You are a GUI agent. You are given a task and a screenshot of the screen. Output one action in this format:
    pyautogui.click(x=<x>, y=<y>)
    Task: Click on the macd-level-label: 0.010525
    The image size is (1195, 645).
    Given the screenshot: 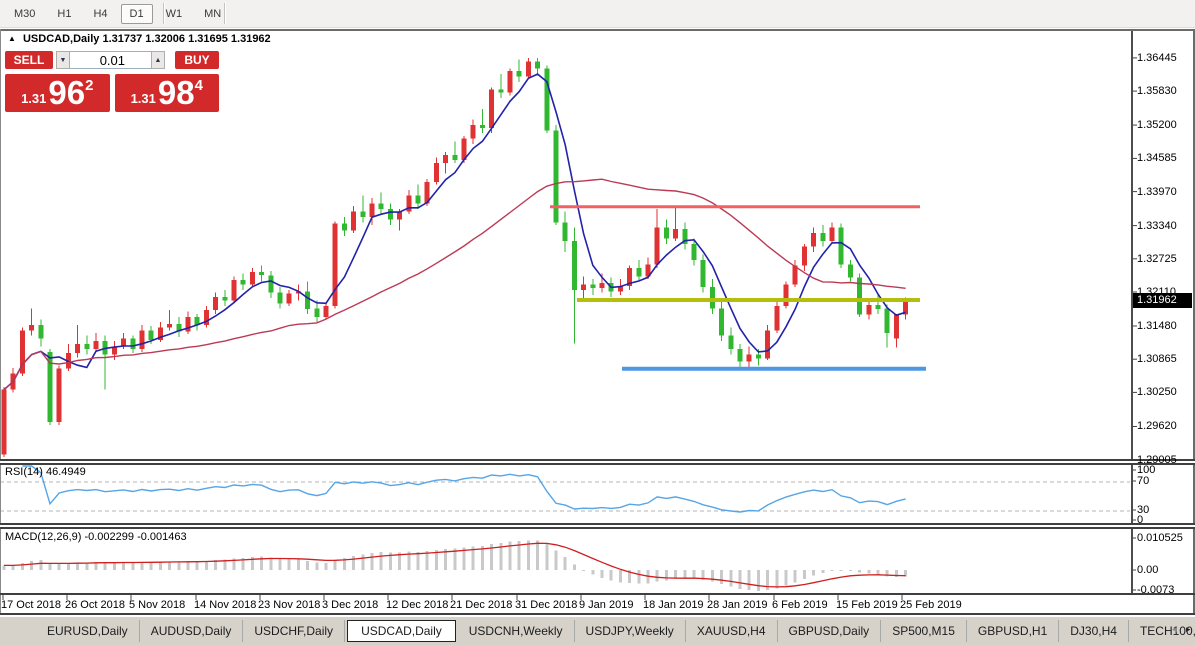 What is the action you would take?
    pyautogui.click(x=1160, y=538)
    